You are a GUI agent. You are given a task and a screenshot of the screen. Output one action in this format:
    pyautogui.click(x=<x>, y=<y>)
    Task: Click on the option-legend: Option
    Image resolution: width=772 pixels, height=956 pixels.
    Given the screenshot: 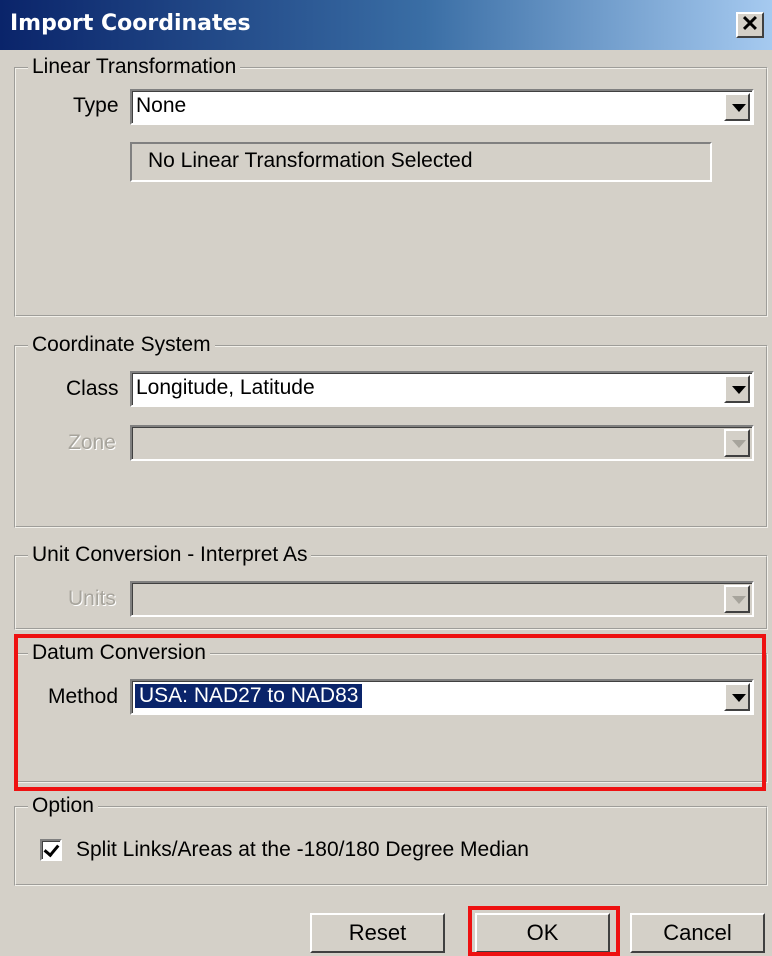 What is the action you would take?
    pyautogui.click(x=63, y=806)
    